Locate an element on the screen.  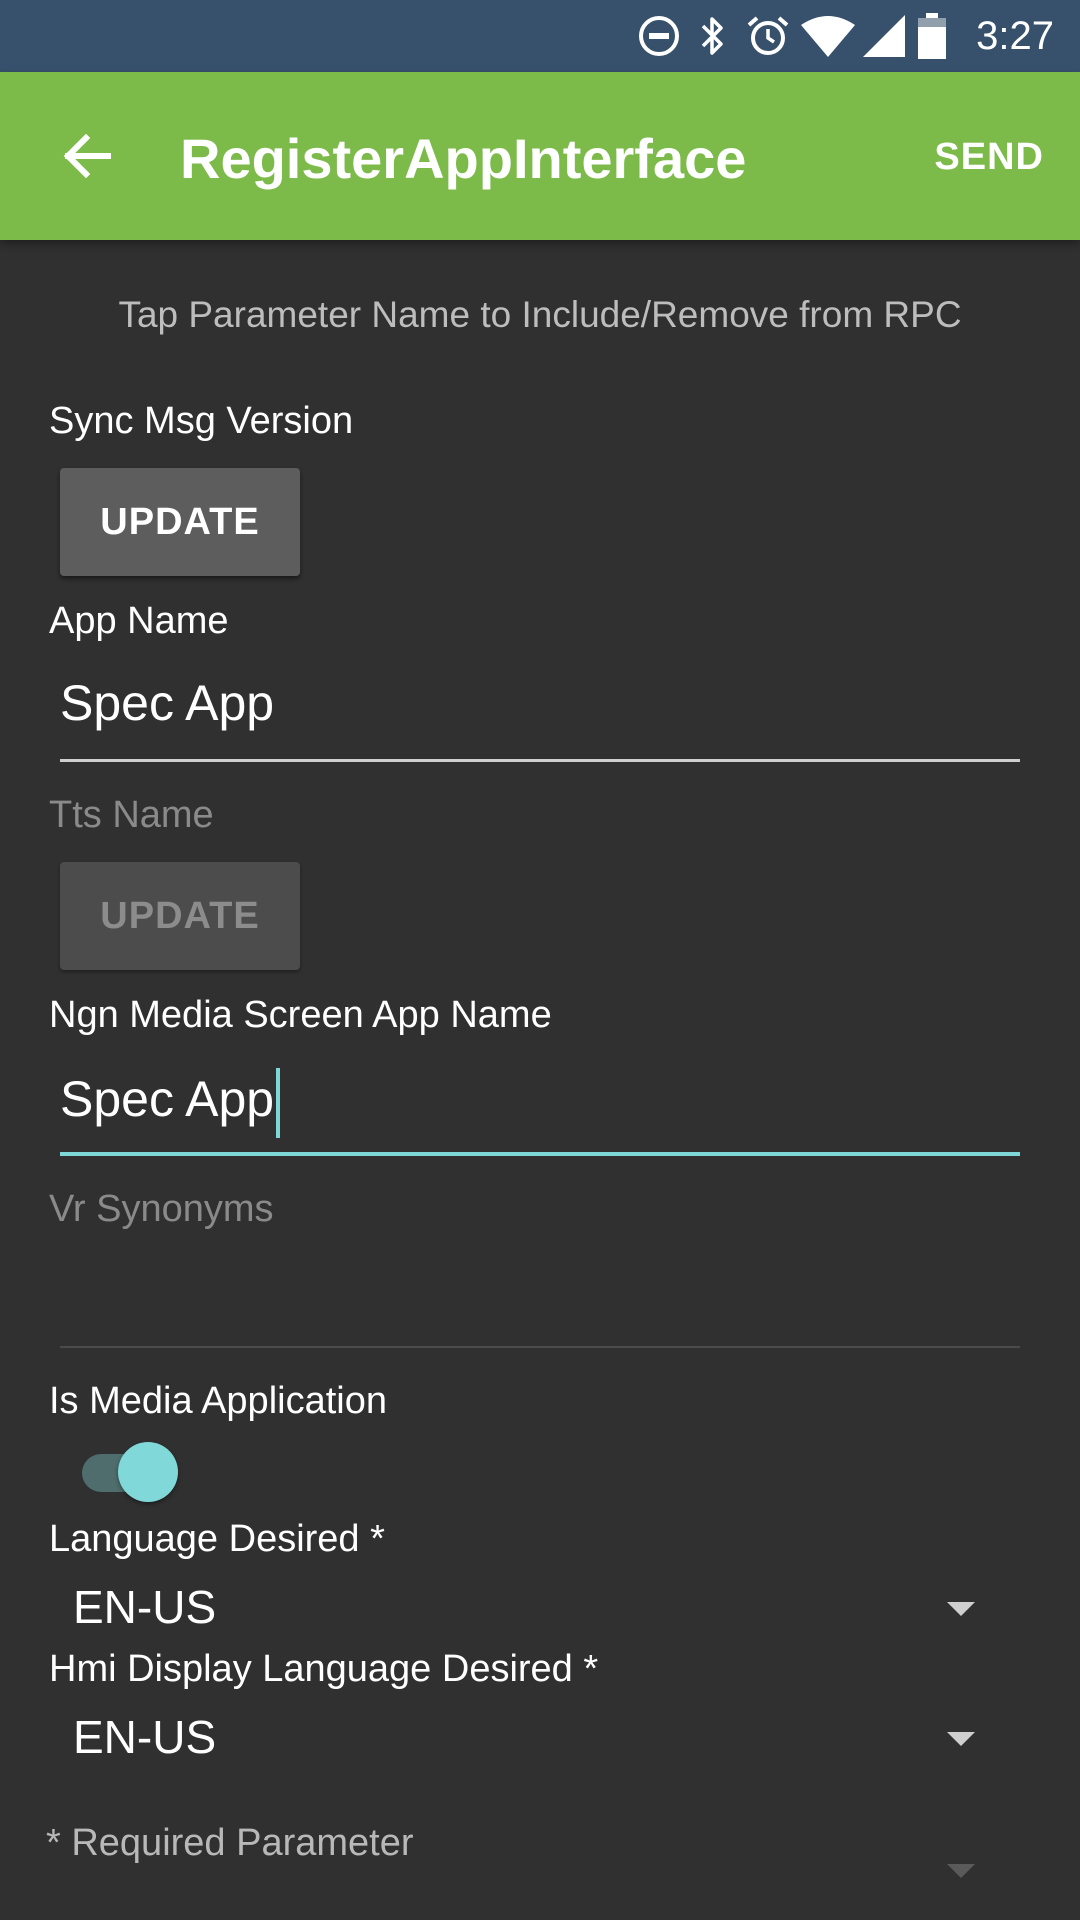
ngn-media-screen-app-name-input: Spec App is located at coordinates (540, 1108).